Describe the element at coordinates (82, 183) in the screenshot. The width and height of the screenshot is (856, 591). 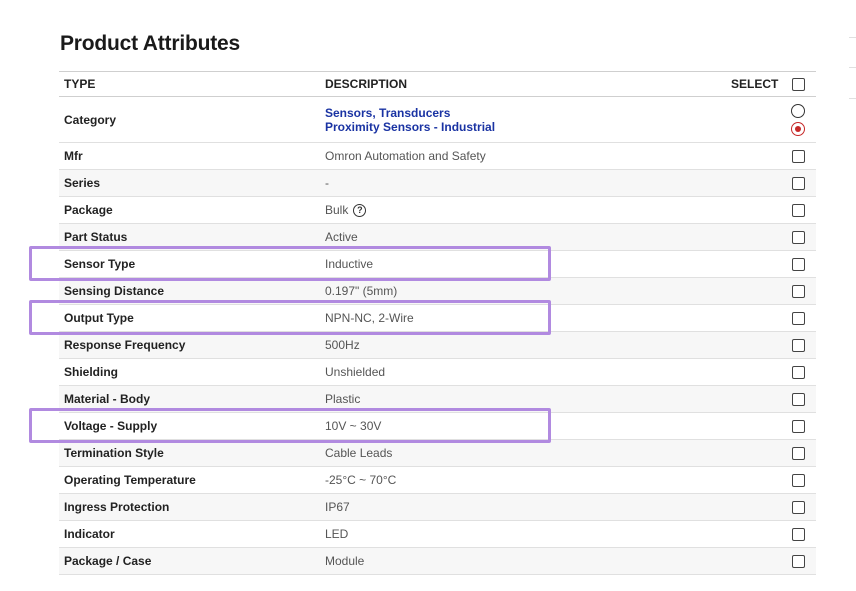
I see `row-type-label: Series` at that location.